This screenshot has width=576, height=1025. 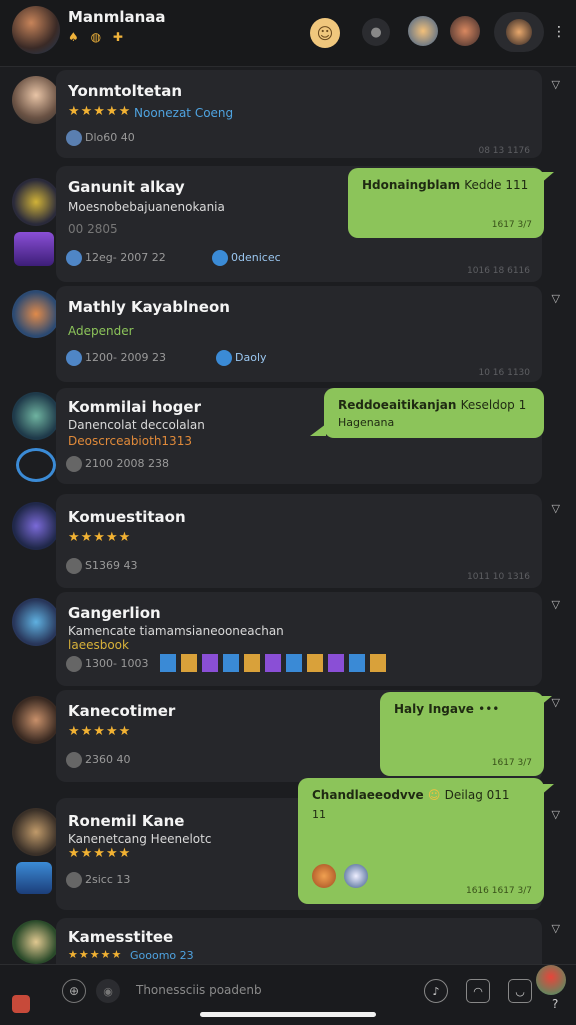 What do you see at coordinates (101, 331) in the screenshot?
I see `message-text: Adepender` at bounding box center [101, 331].